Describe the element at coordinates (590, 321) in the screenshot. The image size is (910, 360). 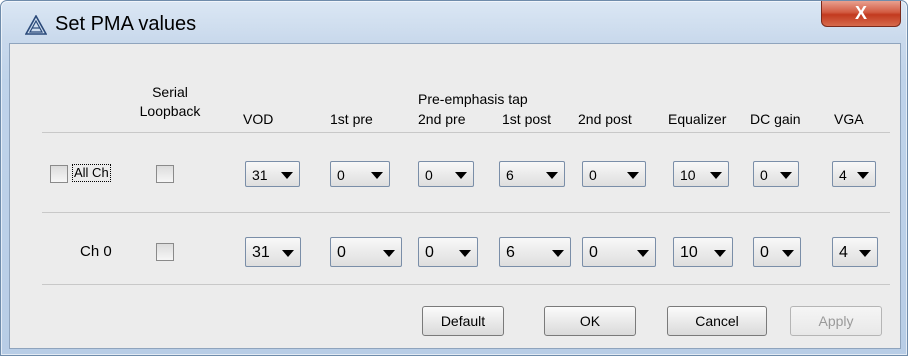
I see `ok-button: OK` at that location.